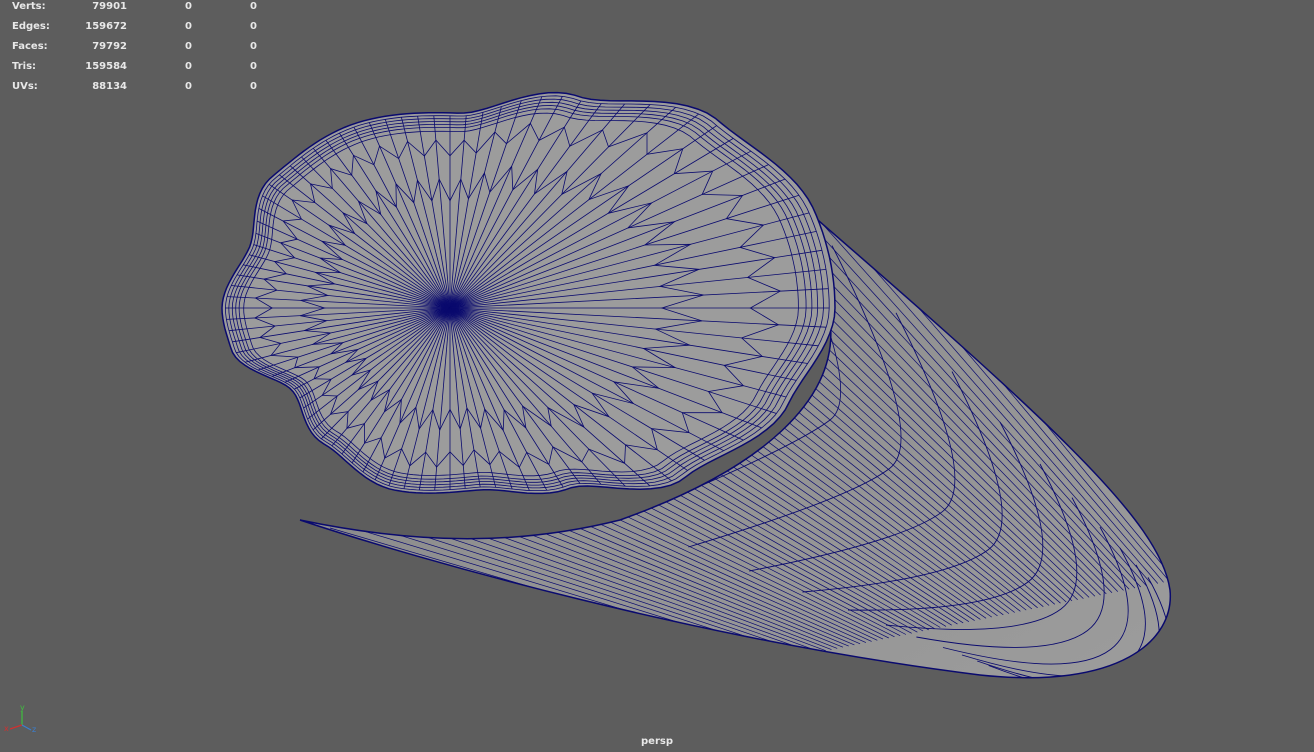 The width and height of the screenshot is (1314, 752). Describe the element at coordinates (25, 86) in the screenshot. I see `hud-label: UVs:` at that location.